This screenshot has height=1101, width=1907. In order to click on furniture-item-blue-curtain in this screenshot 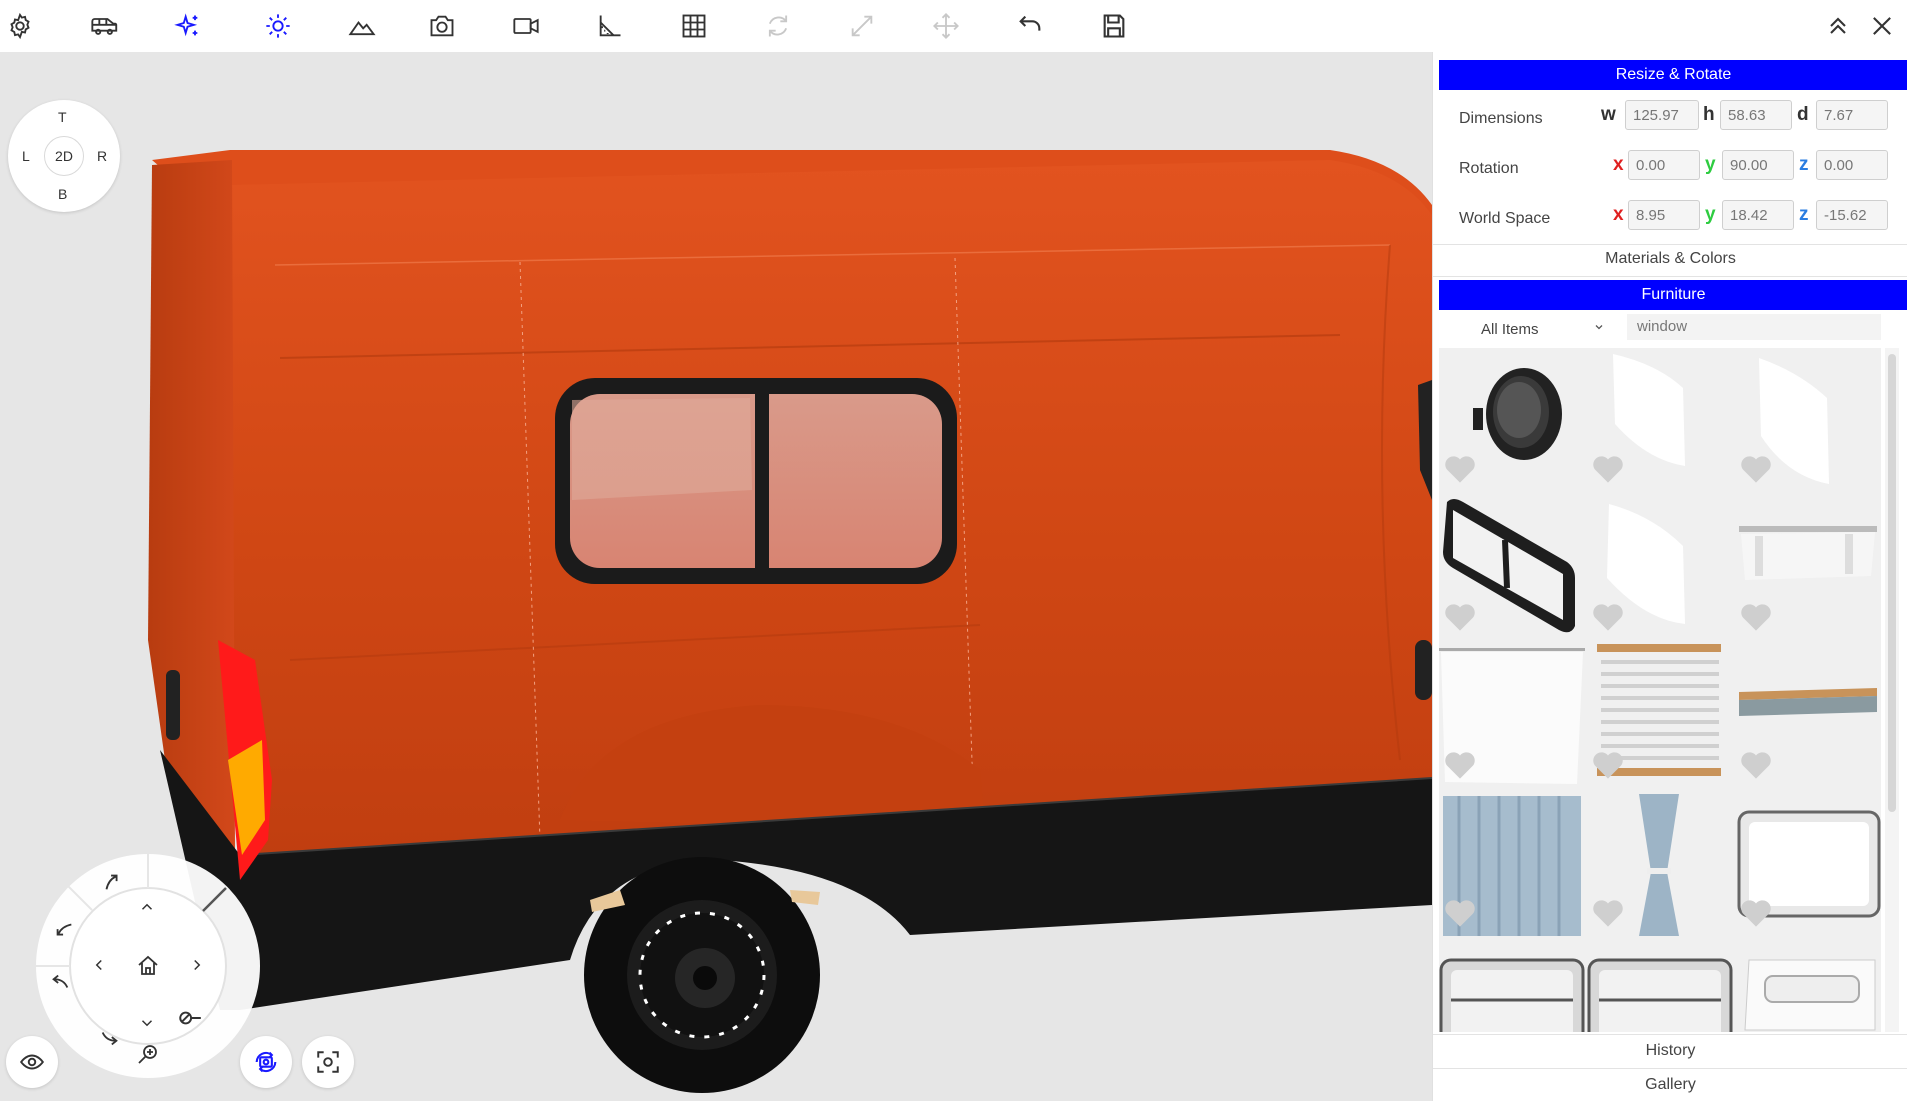, I will do `click(1512, 865)`.